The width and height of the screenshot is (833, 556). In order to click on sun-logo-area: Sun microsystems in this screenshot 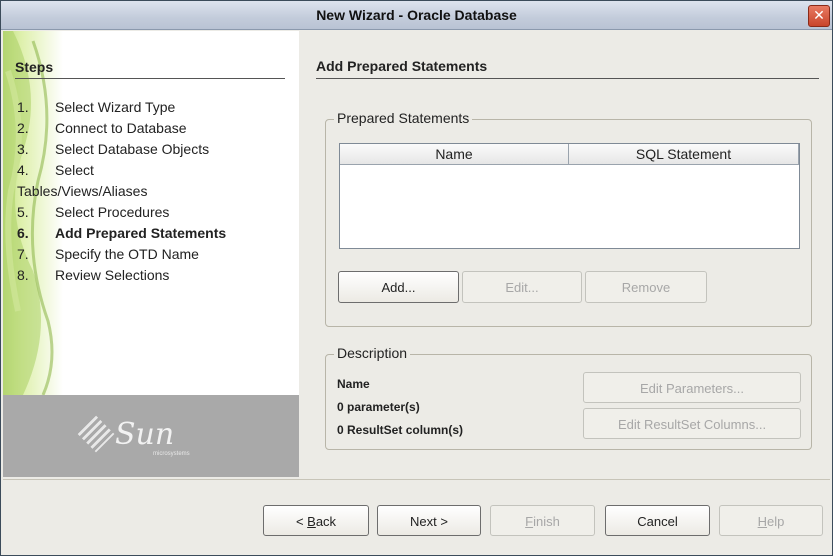, I will do `click(151, 436)`.